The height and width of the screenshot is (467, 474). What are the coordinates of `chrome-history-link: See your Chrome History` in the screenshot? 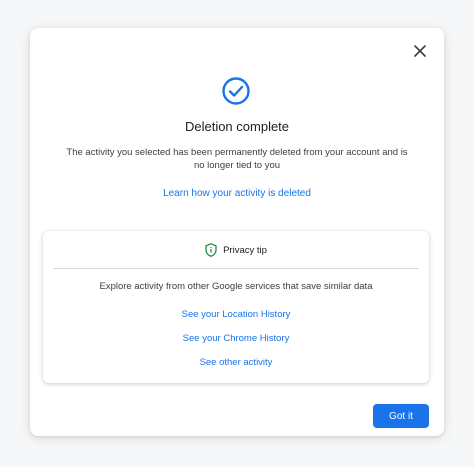 It's located at (236, 338).